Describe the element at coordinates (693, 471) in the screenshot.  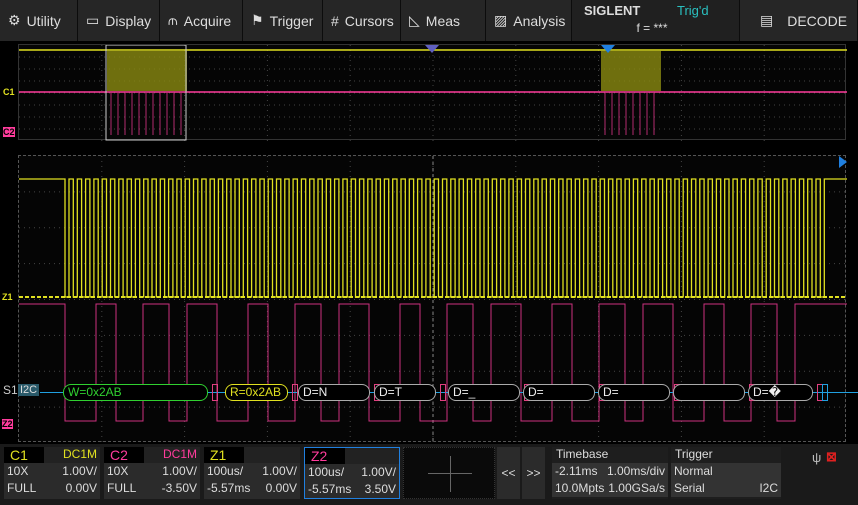
I see `trigger-mode: Normal` at that location.